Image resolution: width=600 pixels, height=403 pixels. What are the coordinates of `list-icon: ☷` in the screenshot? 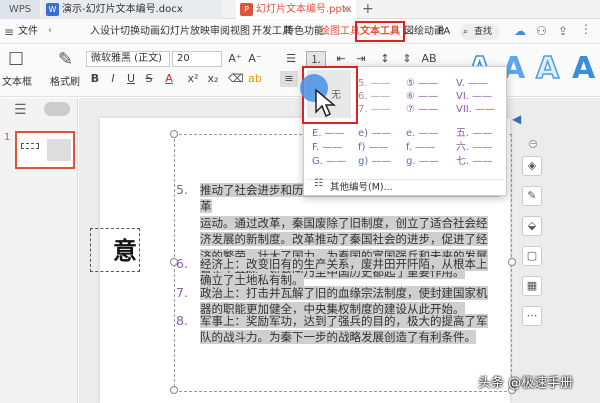 It's located at (318, 183).